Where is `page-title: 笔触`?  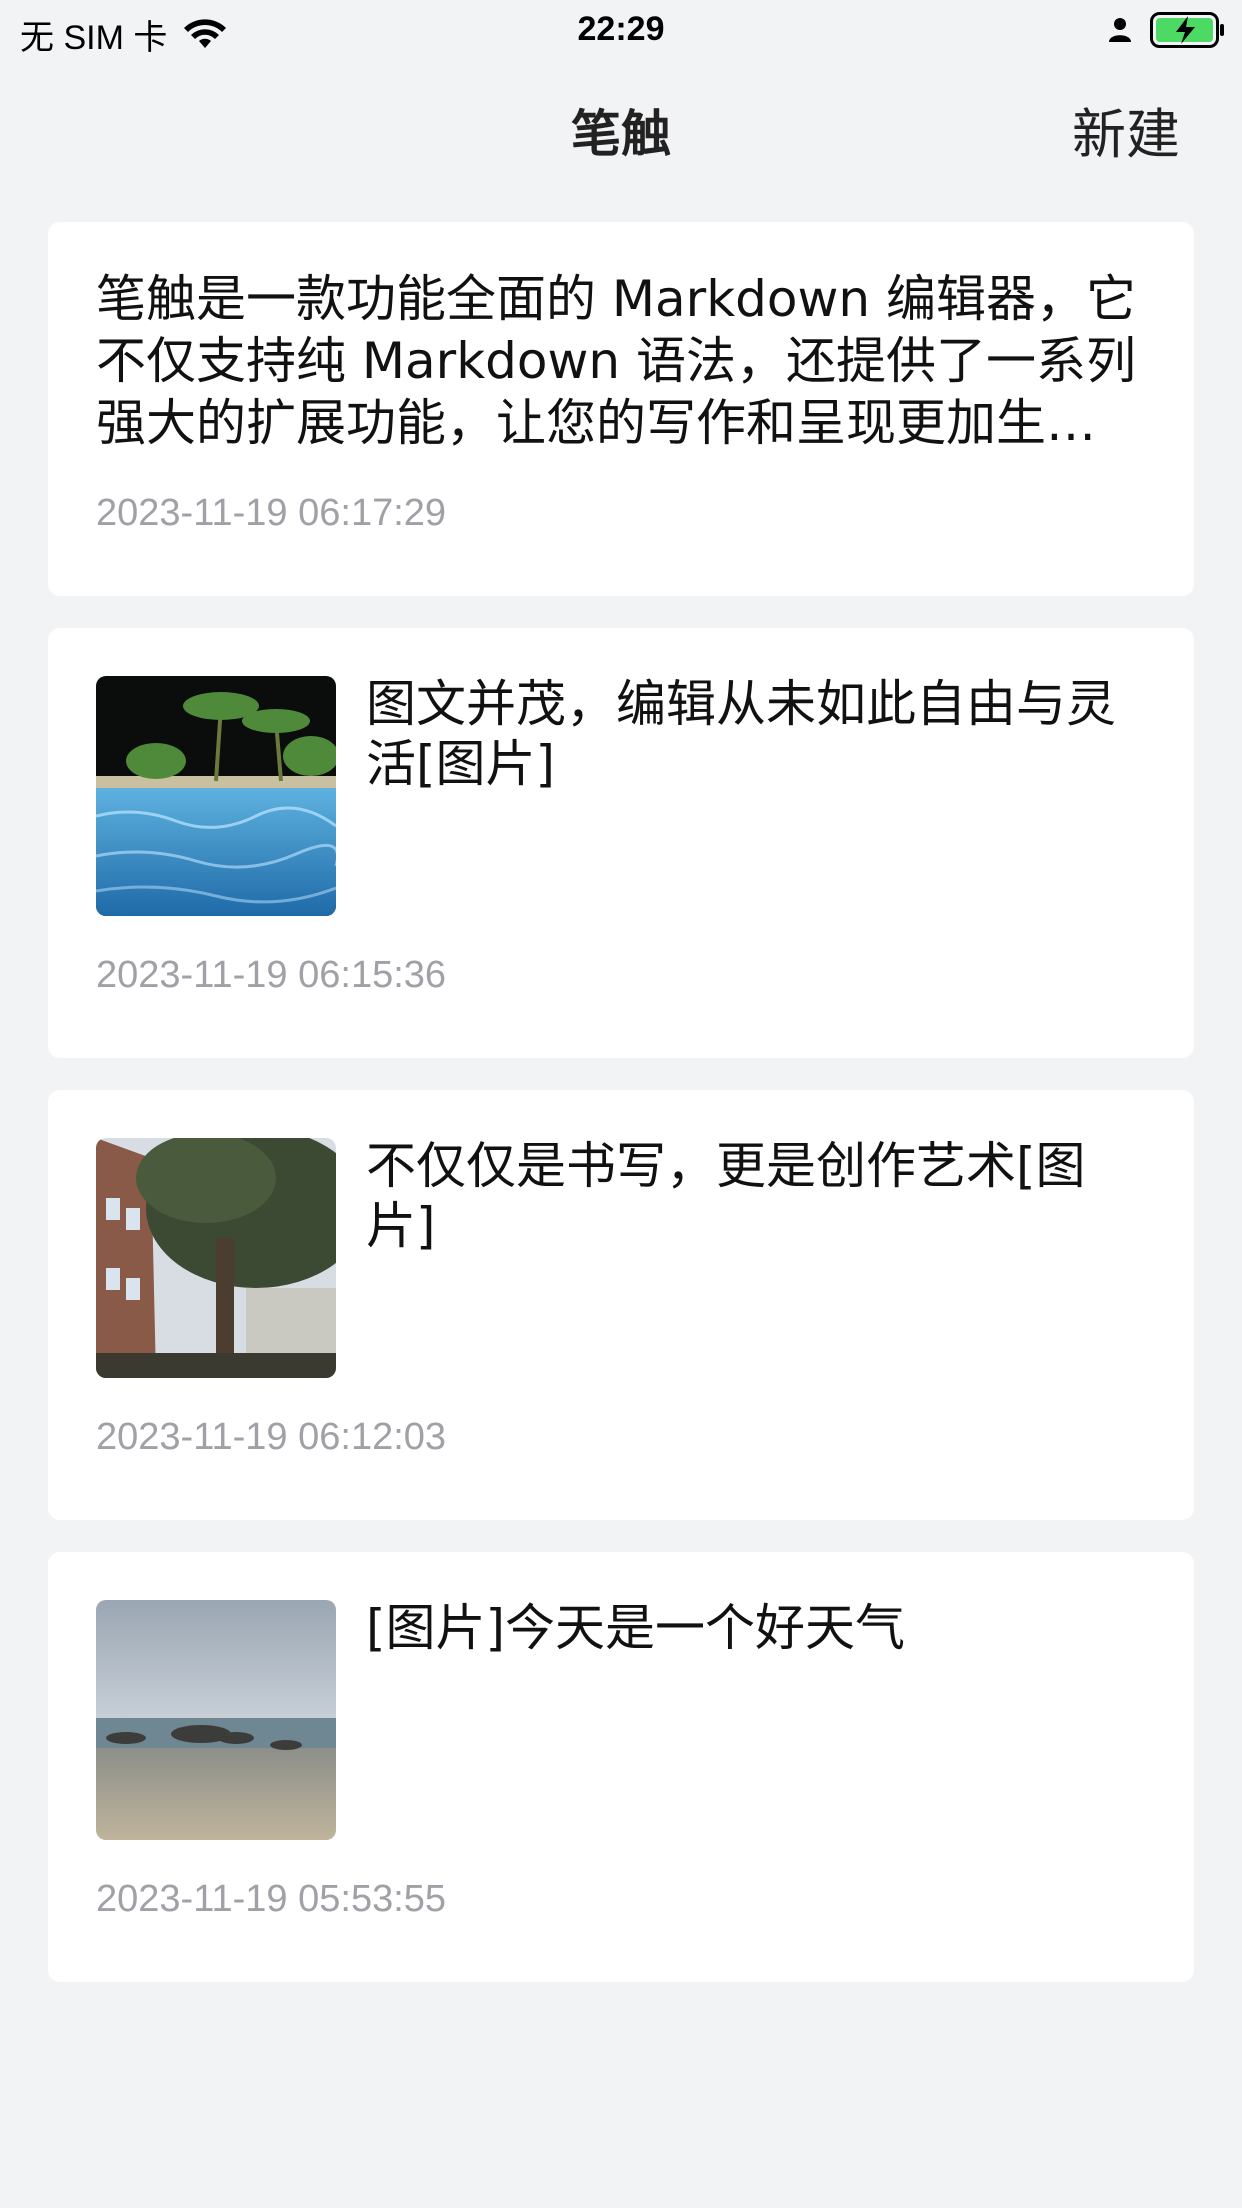
page-title: 笔触 is located at coordinates (621, 134).